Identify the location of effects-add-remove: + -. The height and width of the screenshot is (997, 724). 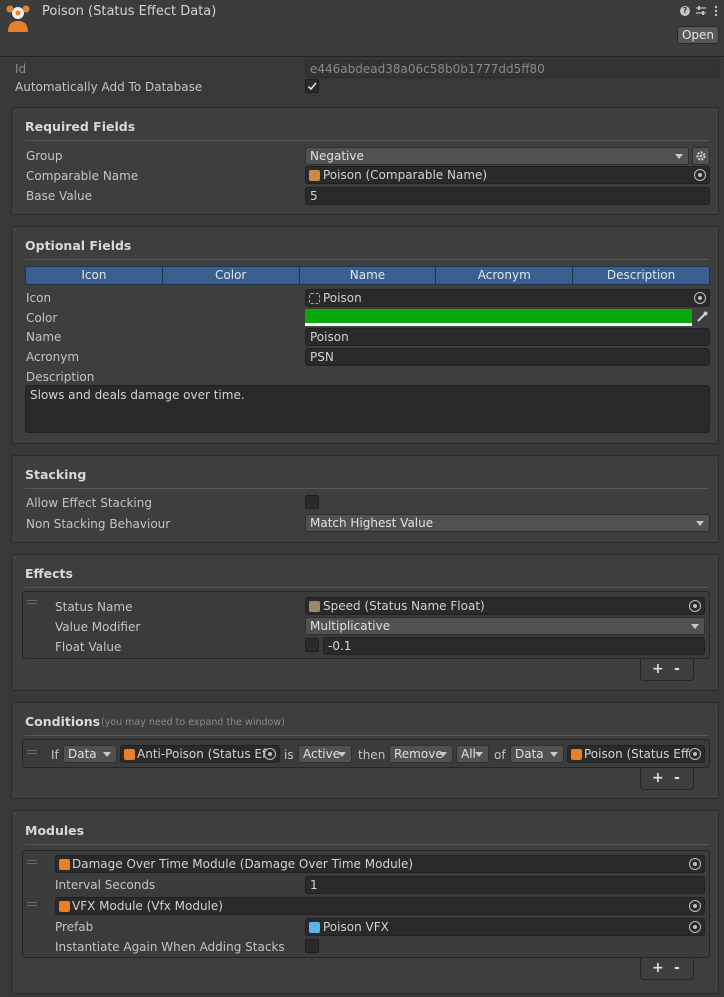
(667, 670).